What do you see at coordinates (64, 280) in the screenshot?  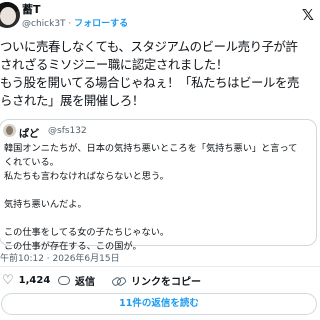 I see `reply-icon` at bounding box center [64, 280].